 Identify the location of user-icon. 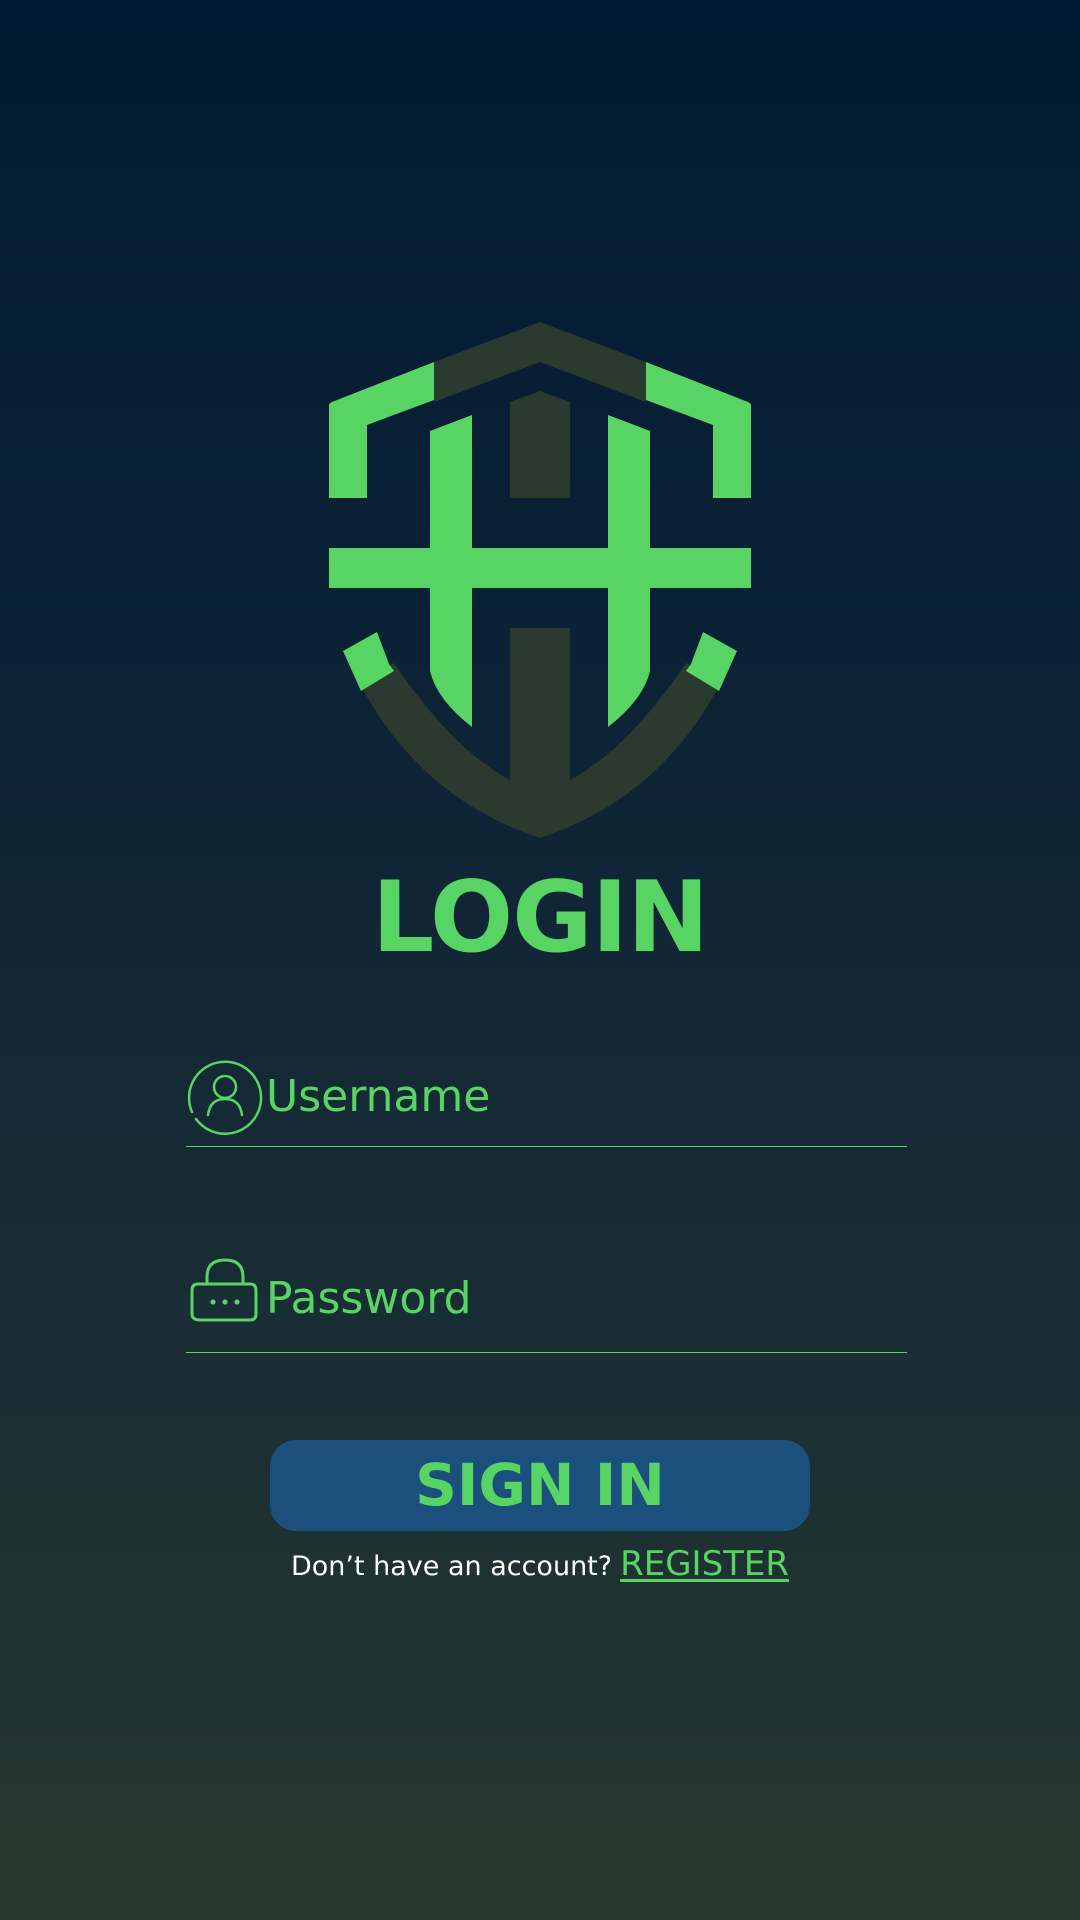
(225, 1097).